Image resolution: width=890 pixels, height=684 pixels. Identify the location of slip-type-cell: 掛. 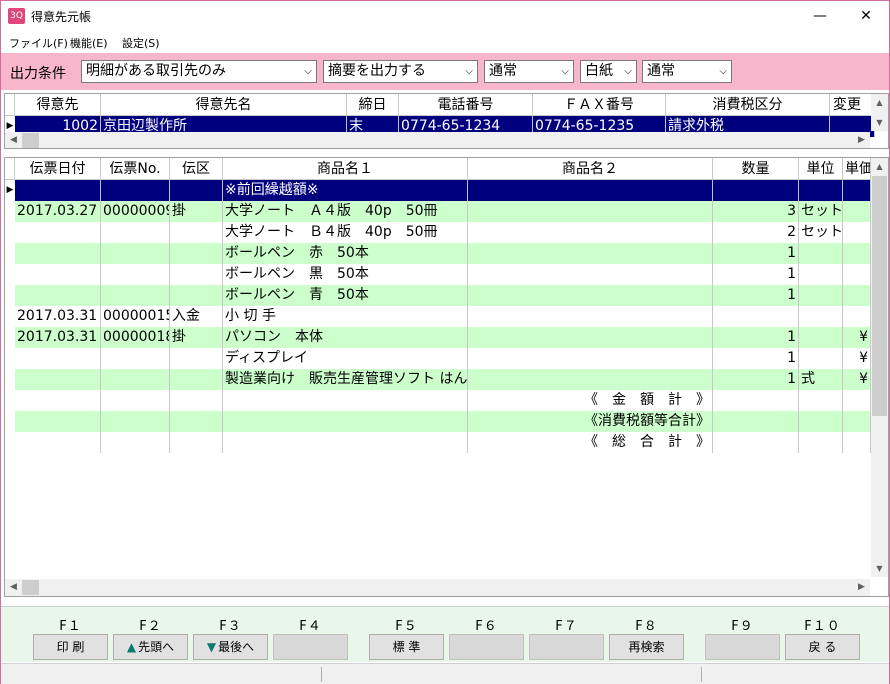
(196, 211).